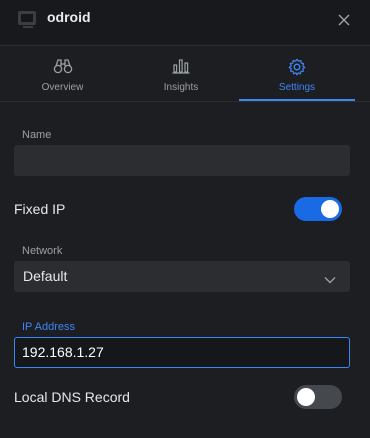 This screenshot has width=370, height=438. Describe the element at coordinates (185, 22) in the screenshot. I see `header: odroid` at that location.